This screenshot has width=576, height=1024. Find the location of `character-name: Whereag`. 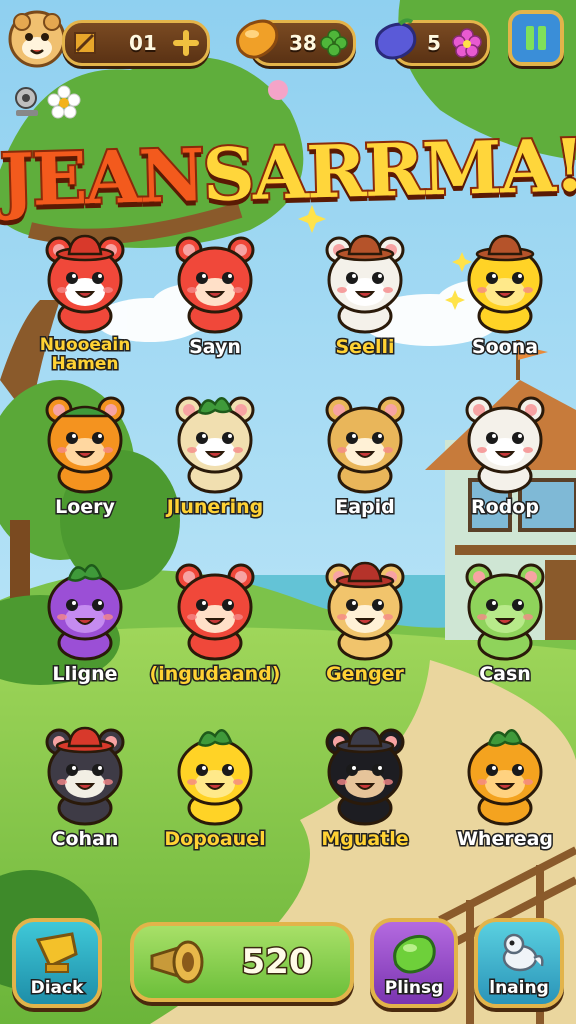

character-name: Whereag is located at coordinates (504, 839).